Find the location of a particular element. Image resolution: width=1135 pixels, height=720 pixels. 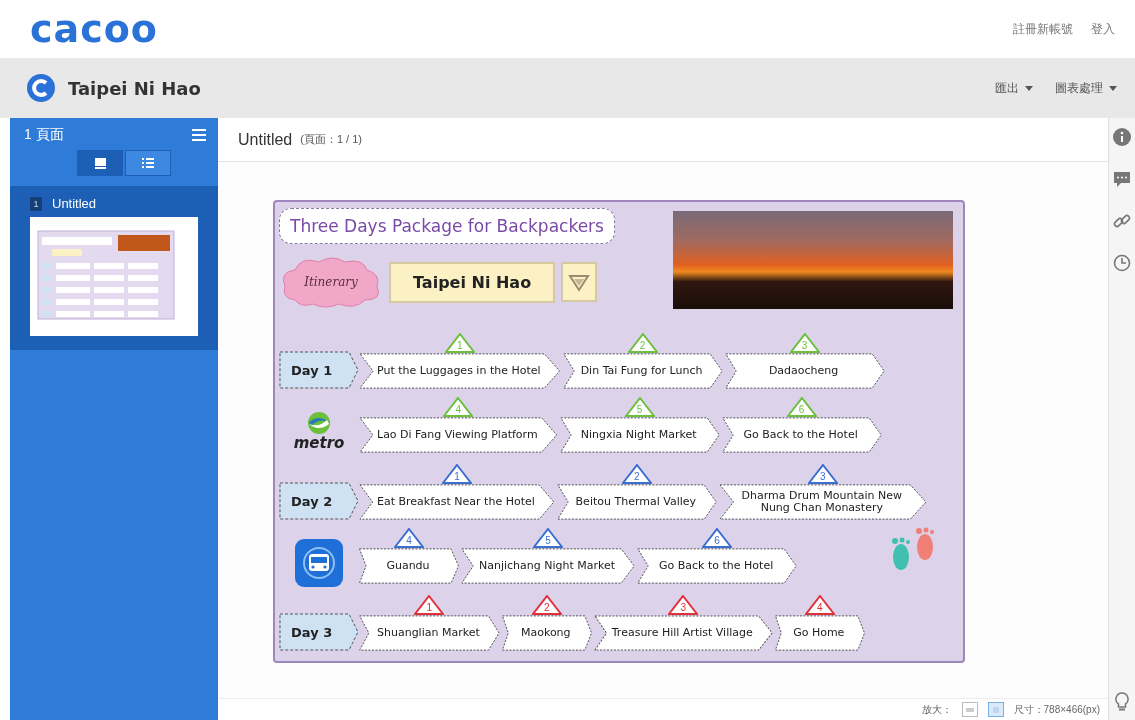

canvas-size: 尺寸：788×466(px) is located at coordinates (1056, 709).